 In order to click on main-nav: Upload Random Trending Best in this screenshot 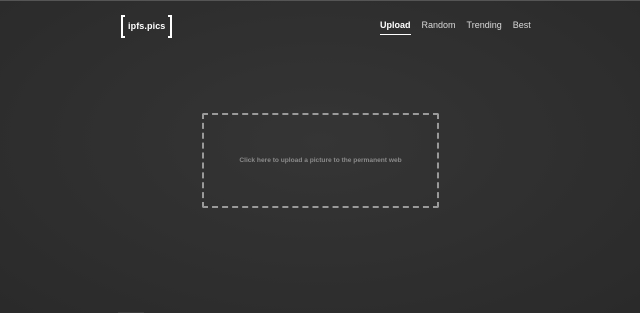, I will do `click(455, 27)`.